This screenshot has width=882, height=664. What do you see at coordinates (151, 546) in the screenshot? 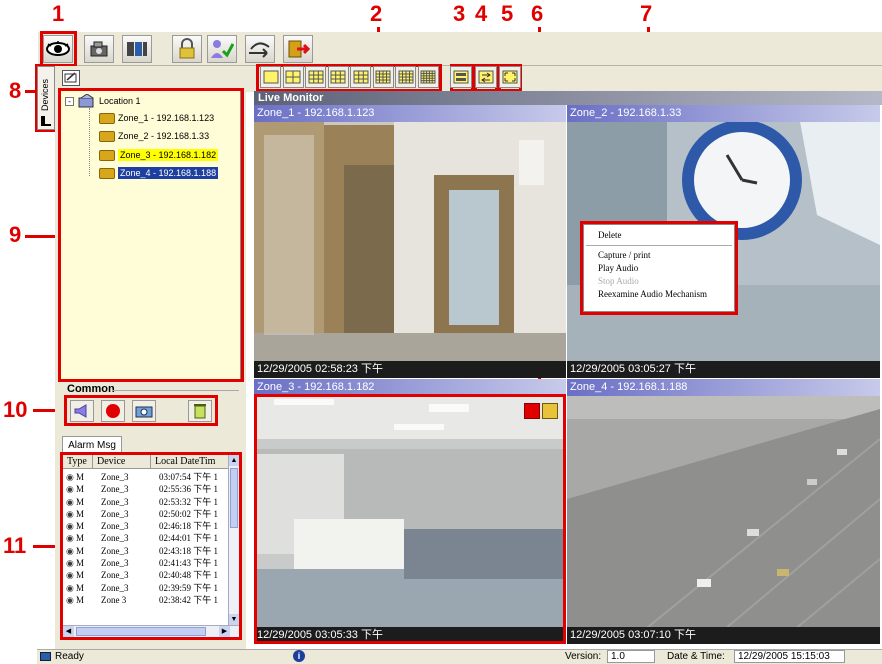
I see `callout-11-highlight` at bounding box center [151, 546].